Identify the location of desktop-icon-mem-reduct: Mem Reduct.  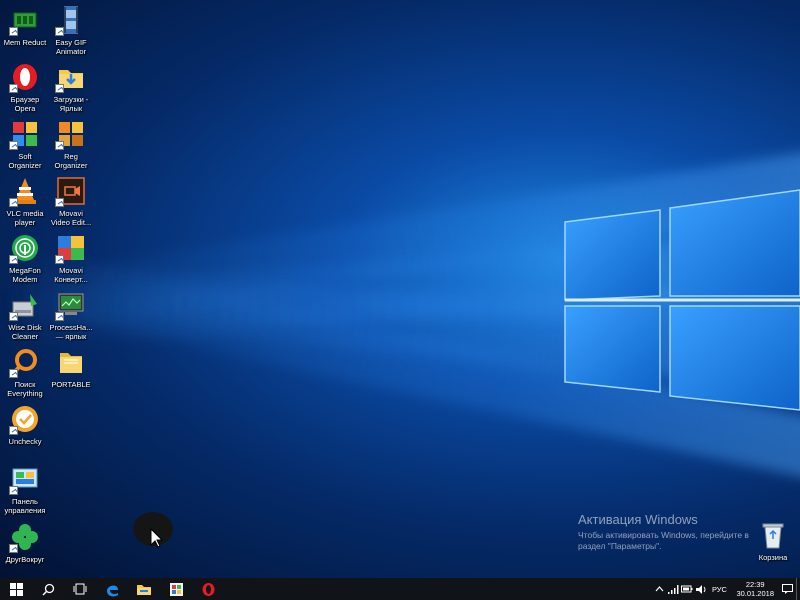
(25, 26).